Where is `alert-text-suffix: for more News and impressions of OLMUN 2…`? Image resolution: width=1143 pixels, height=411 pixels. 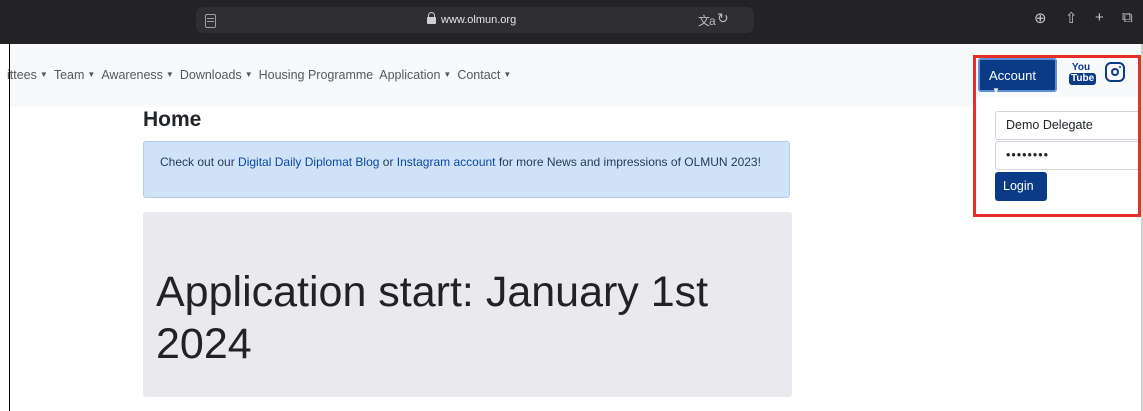 alert-text-suffix: for more News and impressions of OLMUN 2… is located at coordinates (628, 162).